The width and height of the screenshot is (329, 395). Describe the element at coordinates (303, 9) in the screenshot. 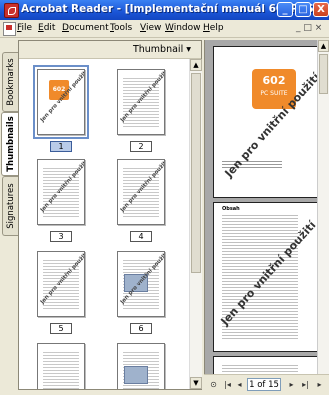

I see `maximize-button: □` at that location.